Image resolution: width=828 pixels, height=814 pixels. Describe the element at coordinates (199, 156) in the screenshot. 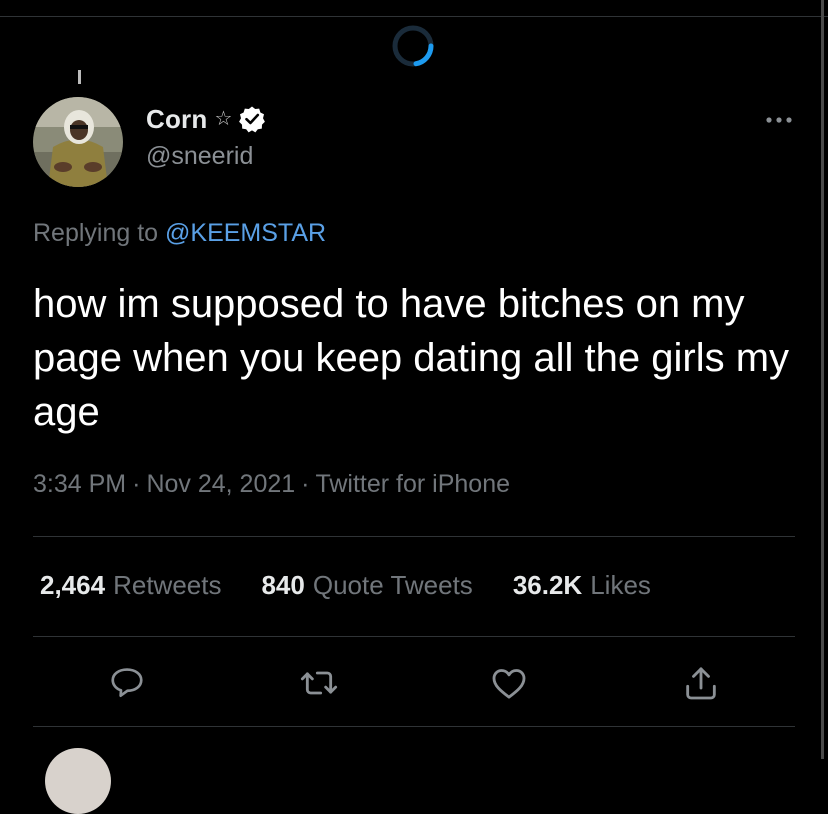

I see `author-handle: @sneerid` at that location.